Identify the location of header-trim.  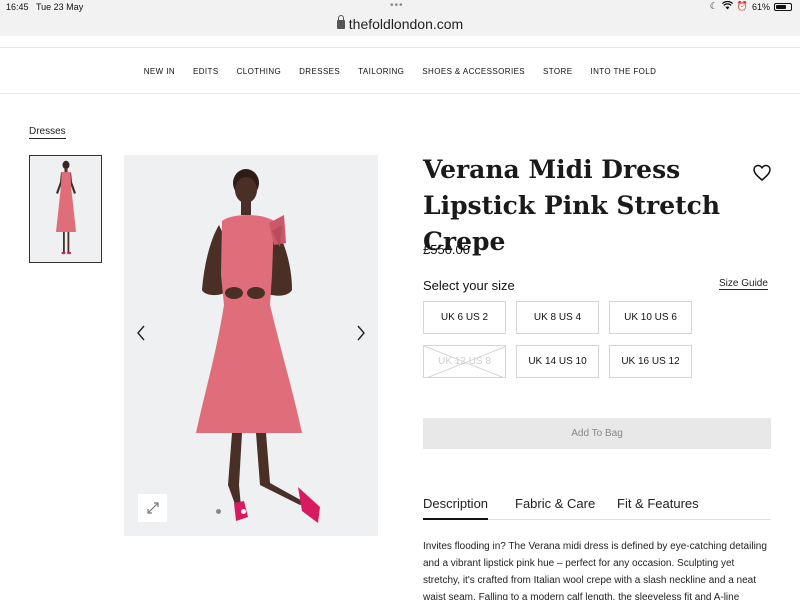
(400, 42).